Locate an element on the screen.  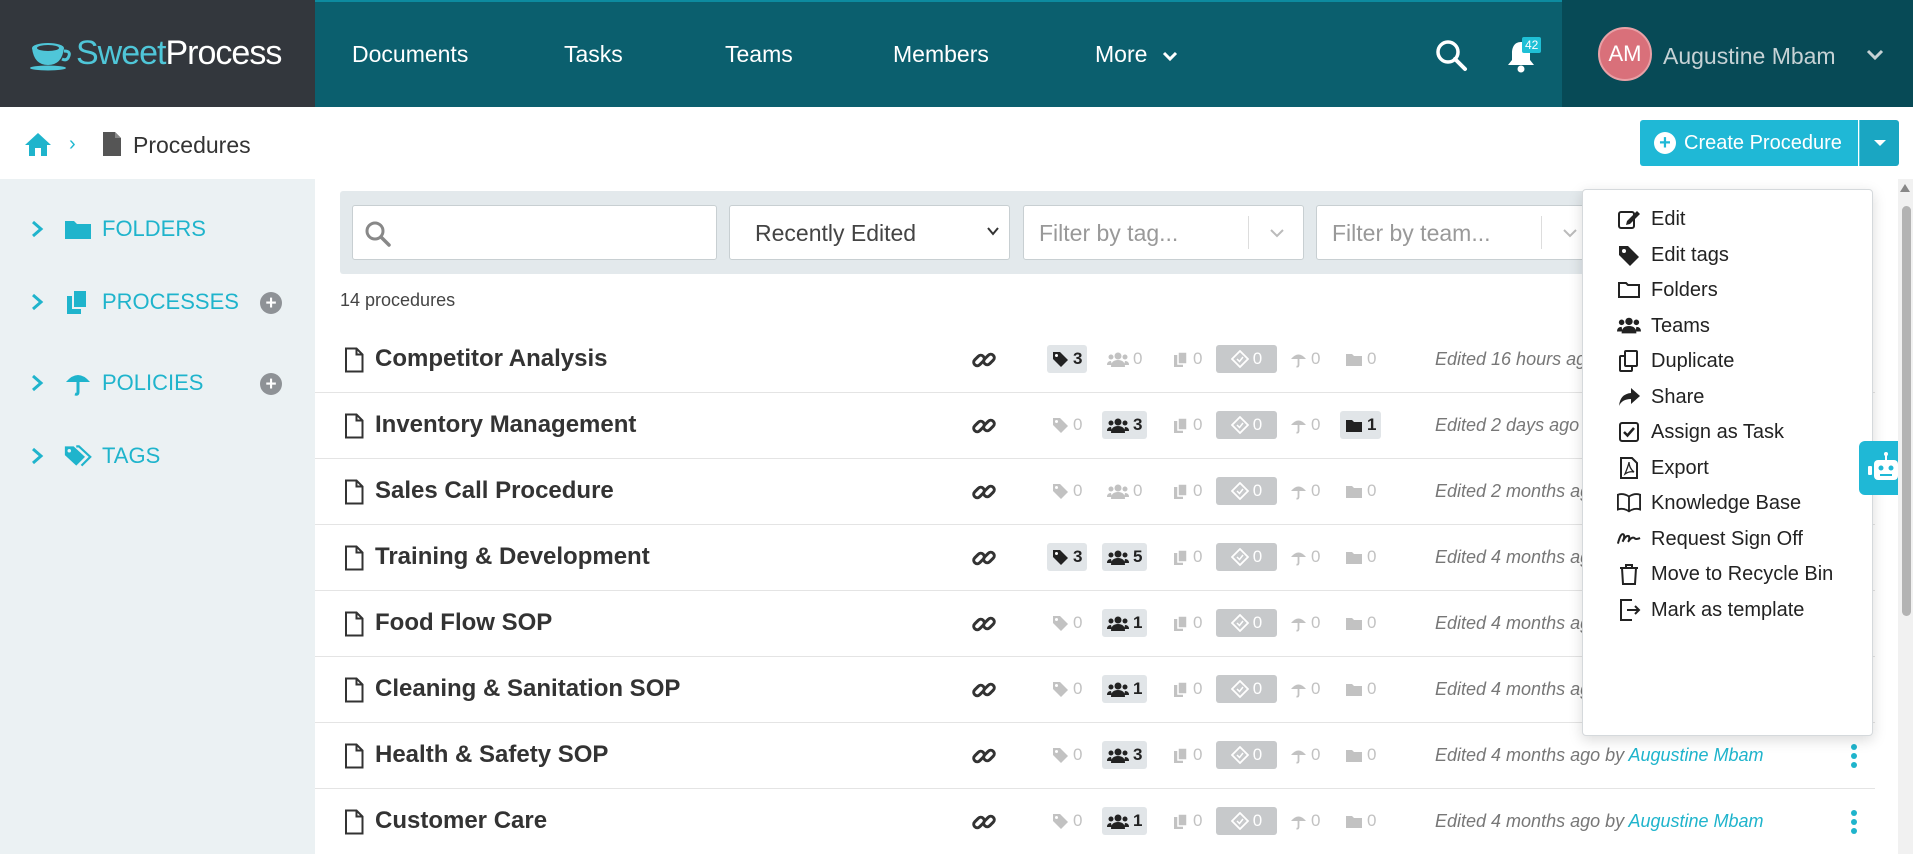
procedure-title: Competitor Analysis is located at coordinates (491, 359).